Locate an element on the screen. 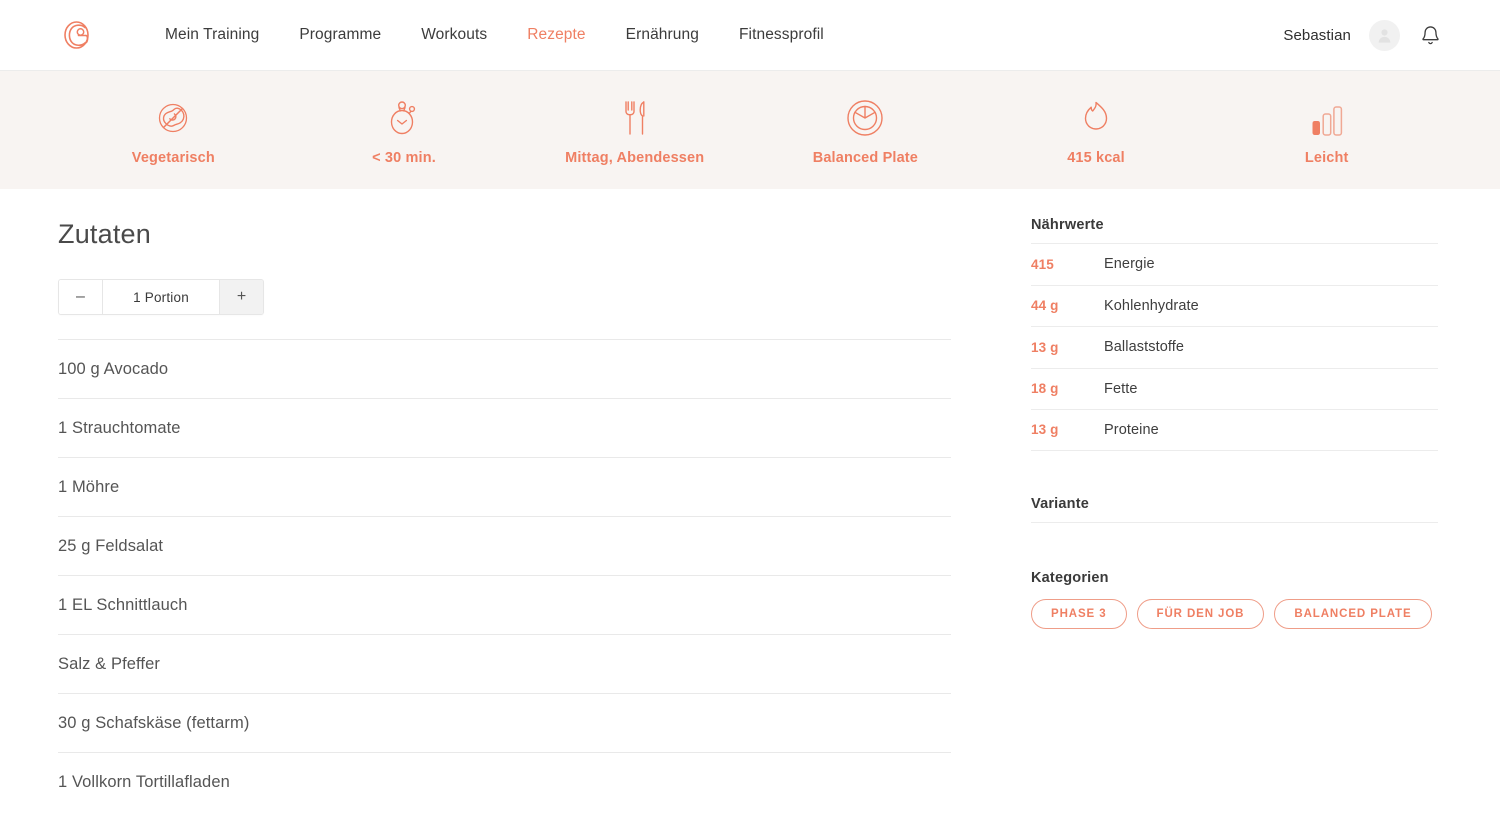  nav-item-fitnessprofil: Fitnessprofil is located at coordinates (781, 35).